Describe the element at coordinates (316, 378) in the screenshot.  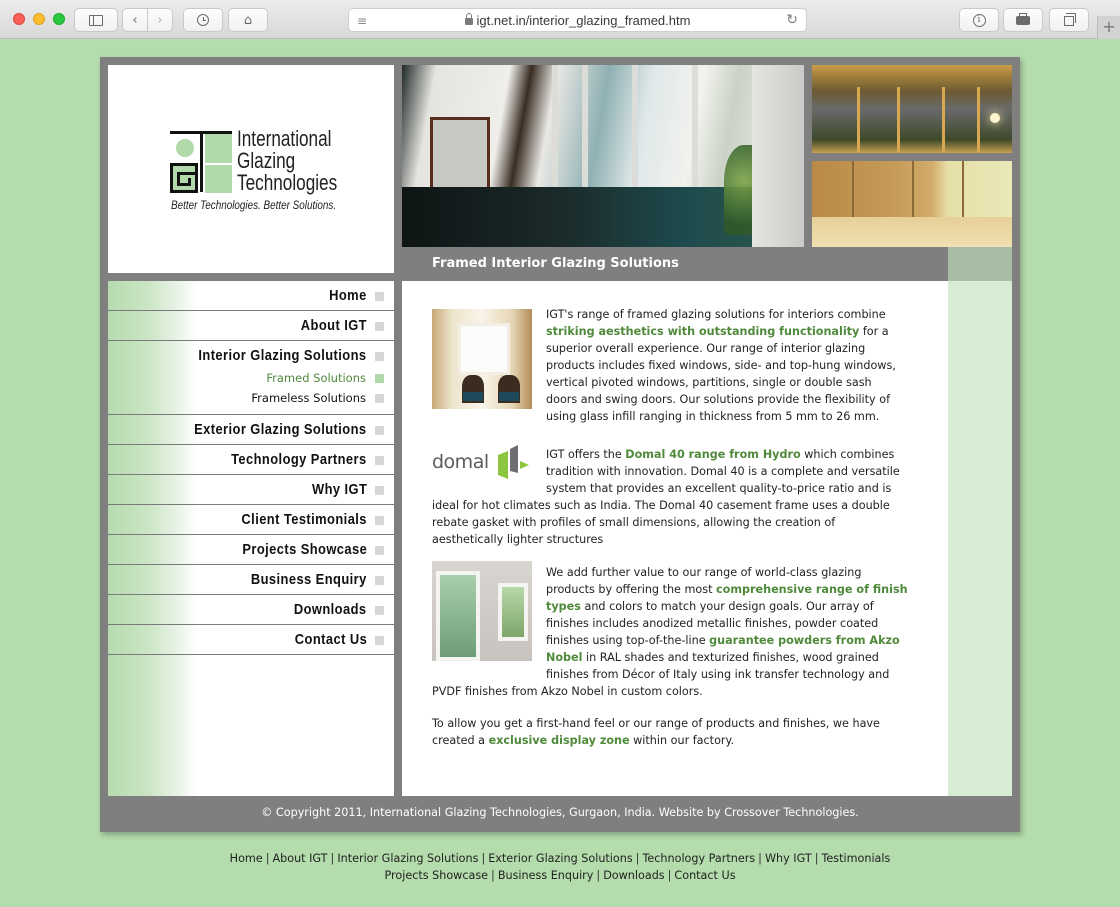
I see `sidebar-subitem-framed-solutions: Framed Solutions` at that location.